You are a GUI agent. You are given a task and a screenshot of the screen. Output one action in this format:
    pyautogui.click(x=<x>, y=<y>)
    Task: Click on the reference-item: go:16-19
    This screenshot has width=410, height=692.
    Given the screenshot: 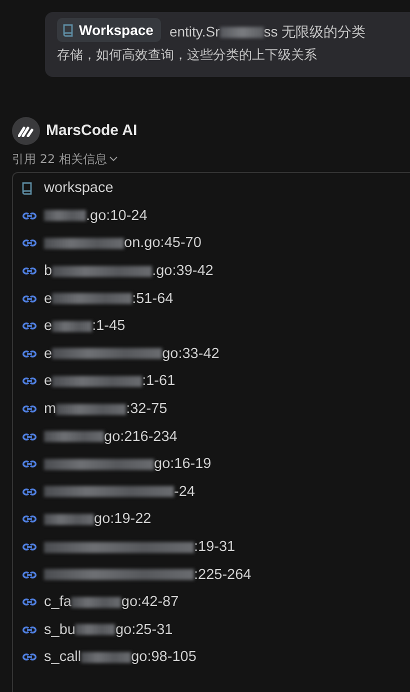 What is the action you would take?
    pyautogui.click(x=128, y=464)
    